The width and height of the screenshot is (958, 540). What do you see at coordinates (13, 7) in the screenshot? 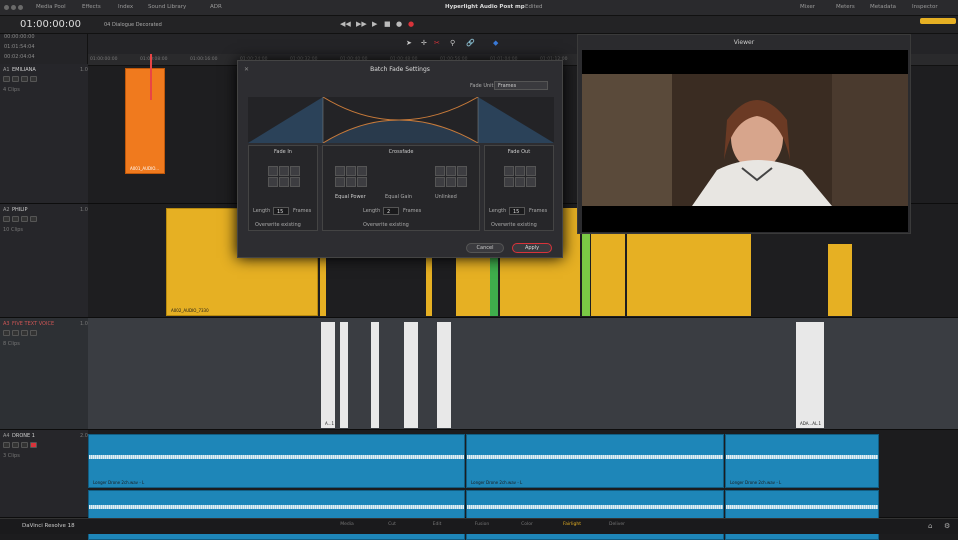
I see `window-minimize-icon` at bounding box center [13, 7].